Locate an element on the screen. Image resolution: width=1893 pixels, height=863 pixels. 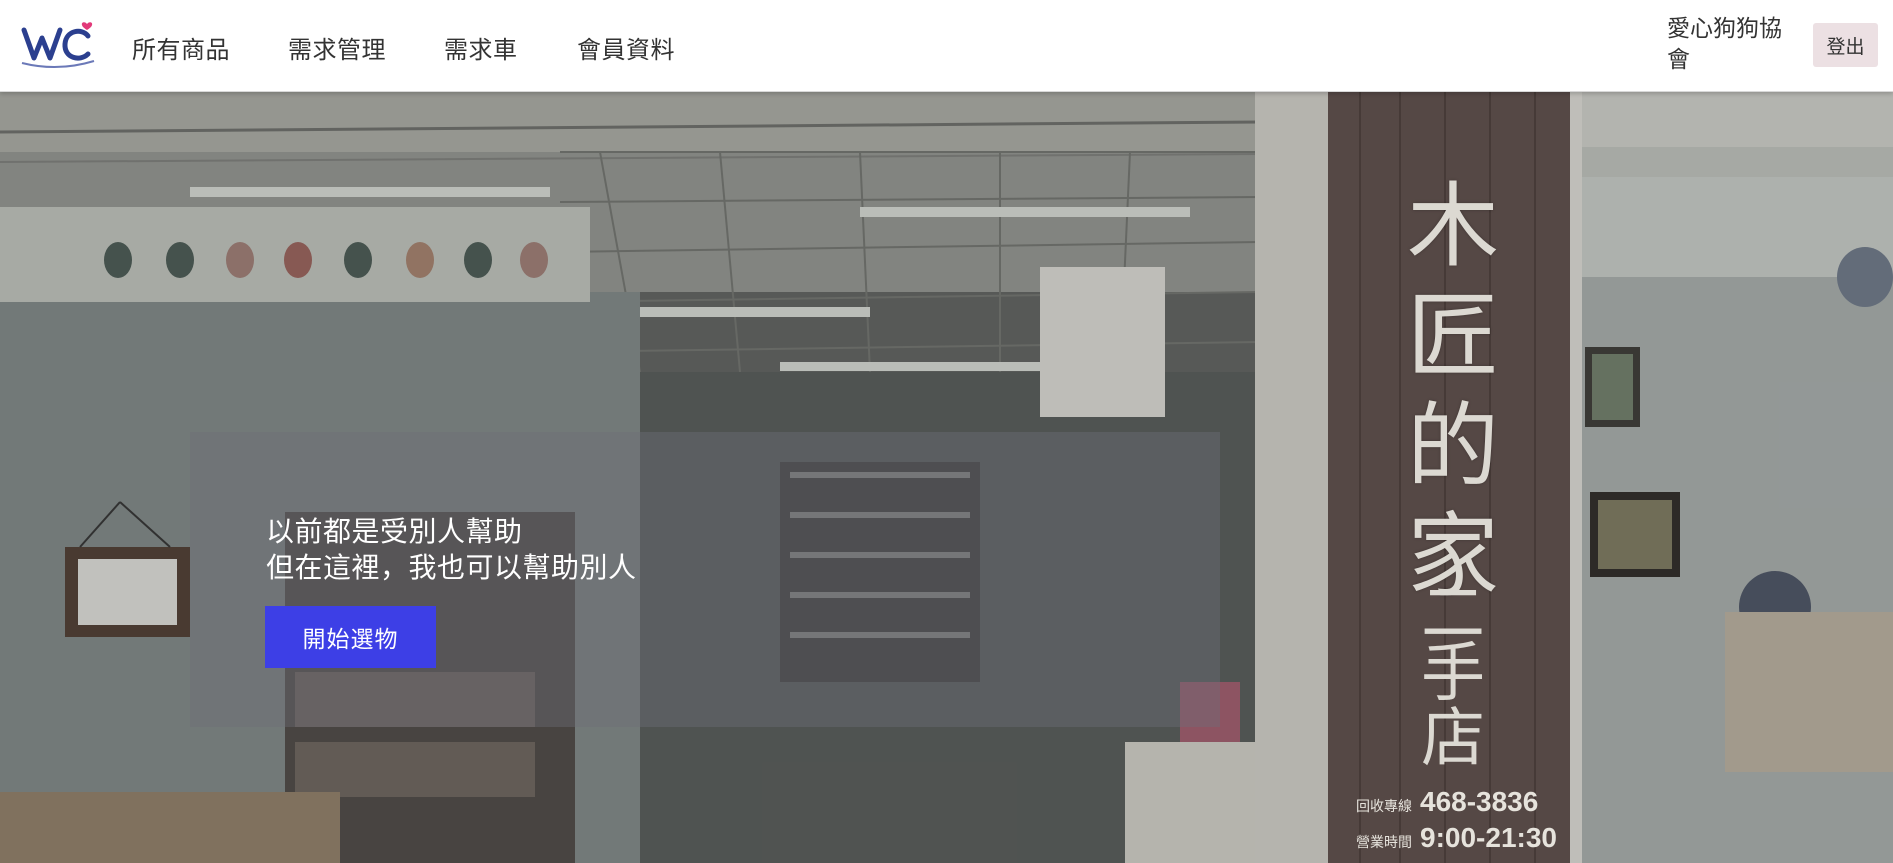
organization-name: 愛心狗狗協會 is located at coordinates (1724, 44).